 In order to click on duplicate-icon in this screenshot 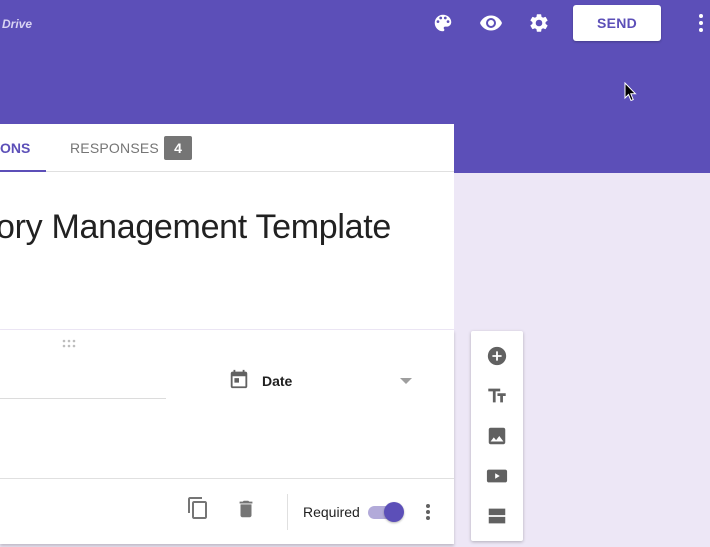, I will do `click(198, 510)`.